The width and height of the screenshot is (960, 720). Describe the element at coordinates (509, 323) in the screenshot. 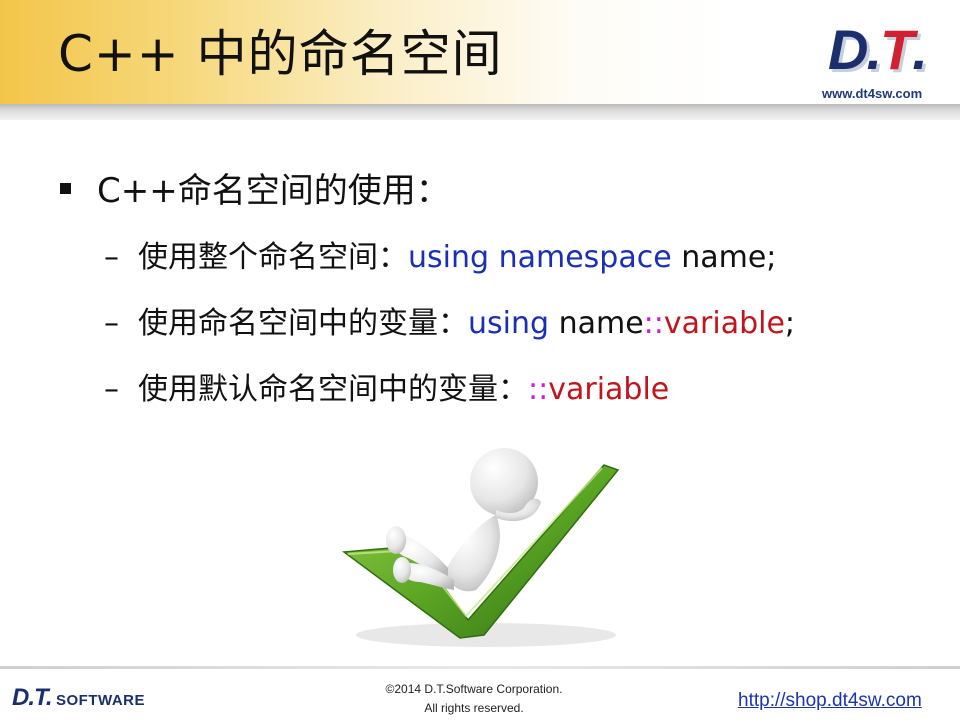

I see `code-keyword: using` at that location.